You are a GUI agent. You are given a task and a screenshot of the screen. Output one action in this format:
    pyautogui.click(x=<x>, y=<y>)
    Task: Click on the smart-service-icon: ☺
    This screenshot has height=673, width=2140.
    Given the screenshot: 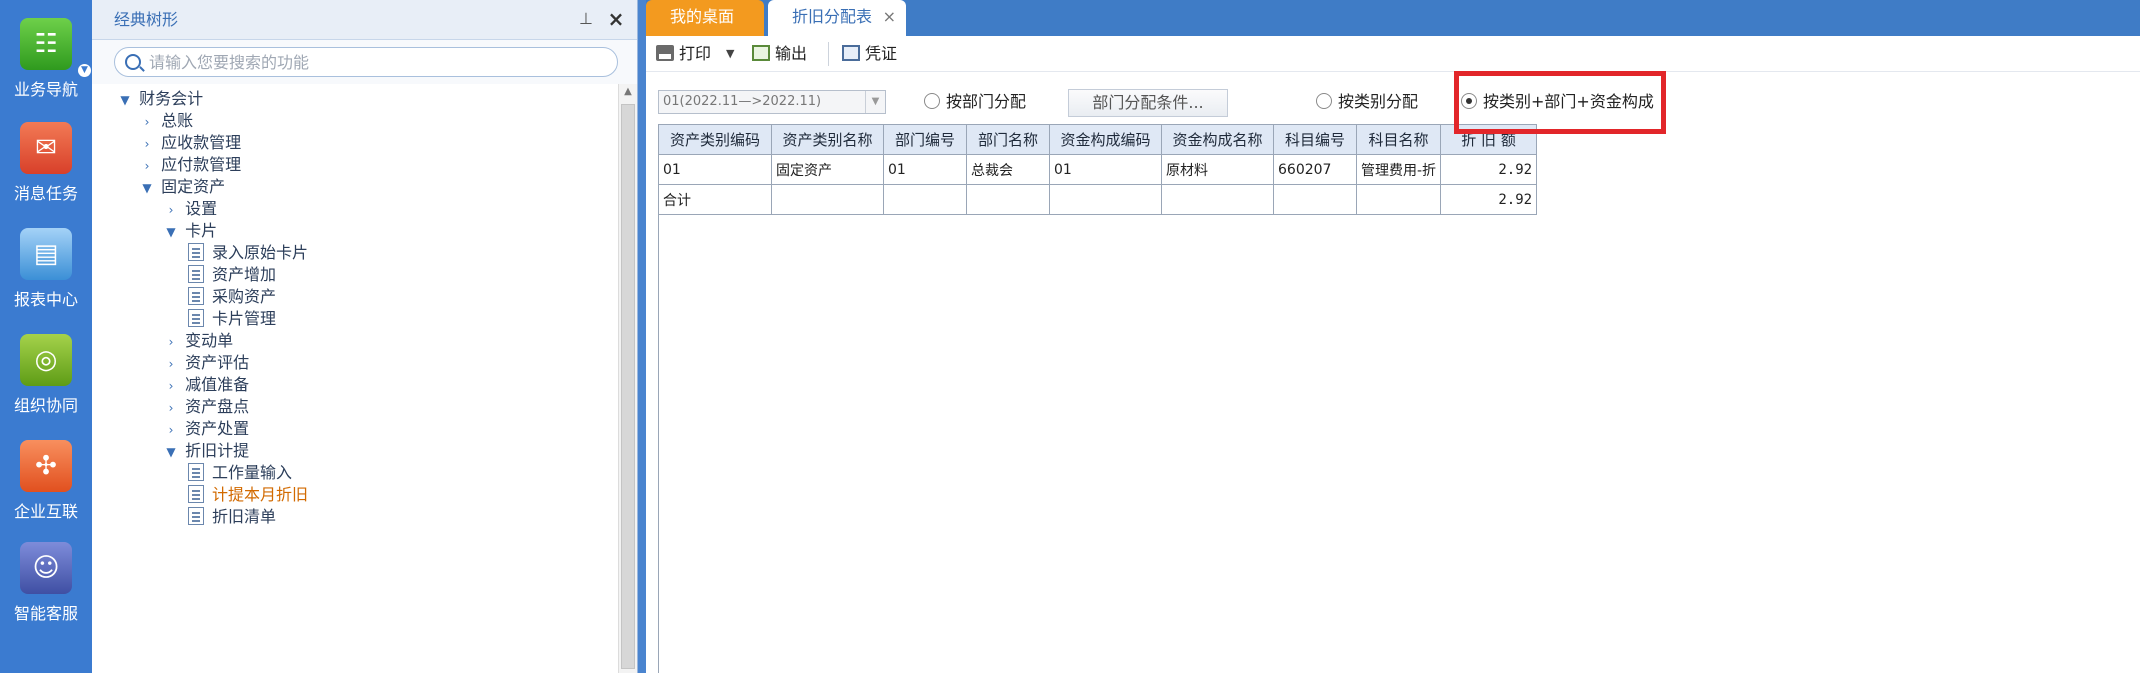 What is the action you would take?
    pyautogui.click(x=46, y=568)
    